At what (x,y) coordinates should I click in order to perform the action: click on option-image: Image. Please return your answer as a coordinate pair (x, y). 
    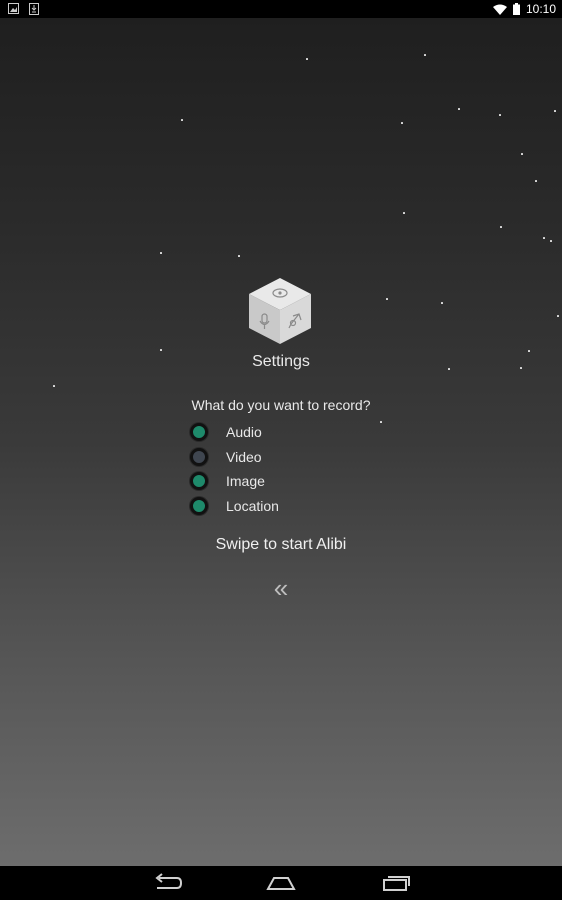
    Looking at the image, I should click on (234, 481).